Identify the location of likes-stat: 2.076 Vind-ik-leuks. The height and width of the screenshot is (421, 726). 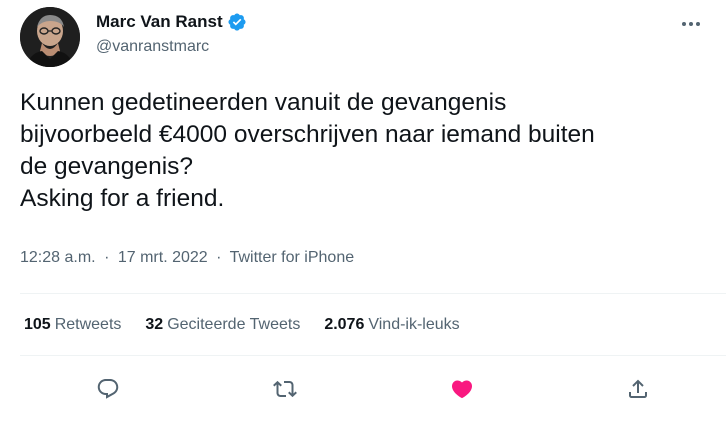
(391, 325).